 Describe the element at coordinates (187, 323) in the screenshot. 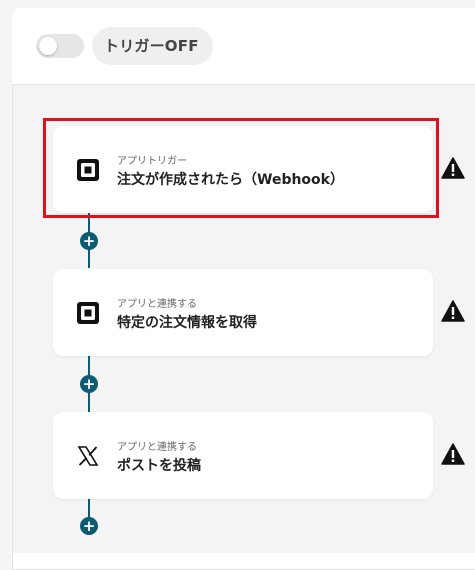

I see `step-title: 特定の注文情報を取得` at that location.